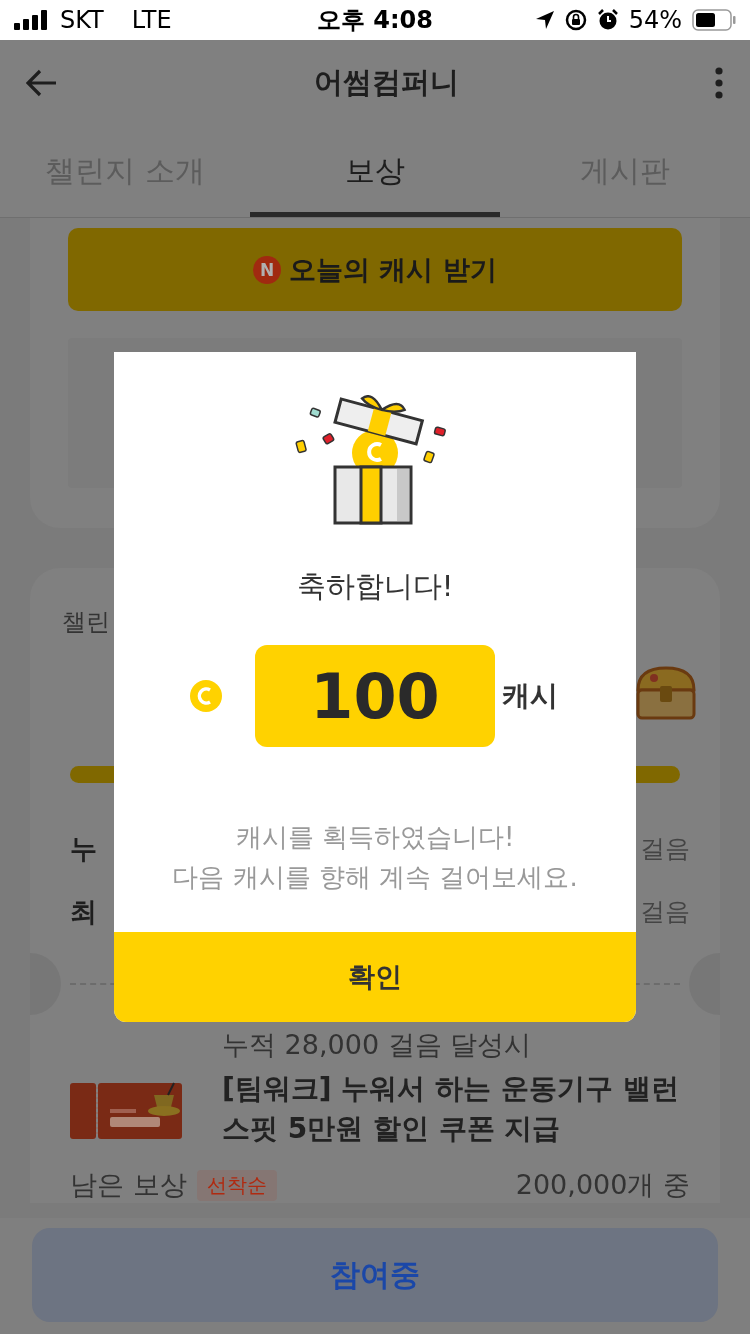  What do you see at coordinates (83, 911) in the screenshot?
I see `stat-label: 최` at bounding box center [83, 911].